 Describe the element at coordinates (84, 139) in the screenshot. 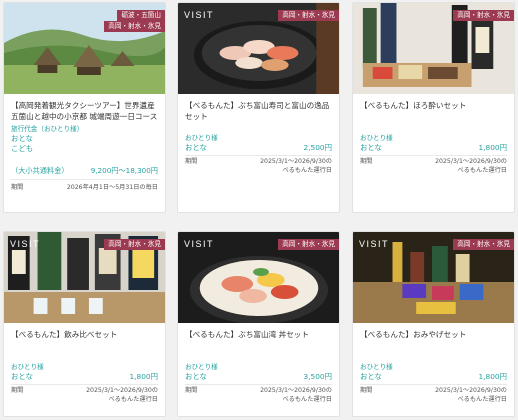

I see `price-row: おとな` at that location.